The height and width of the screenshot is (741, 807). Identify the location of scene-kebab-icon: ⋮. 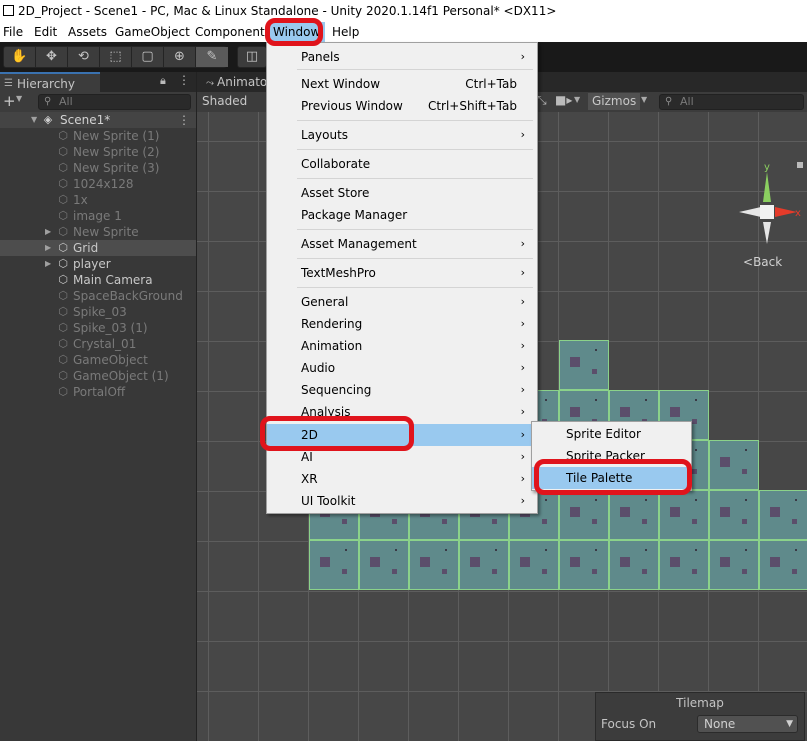
(184, 120).